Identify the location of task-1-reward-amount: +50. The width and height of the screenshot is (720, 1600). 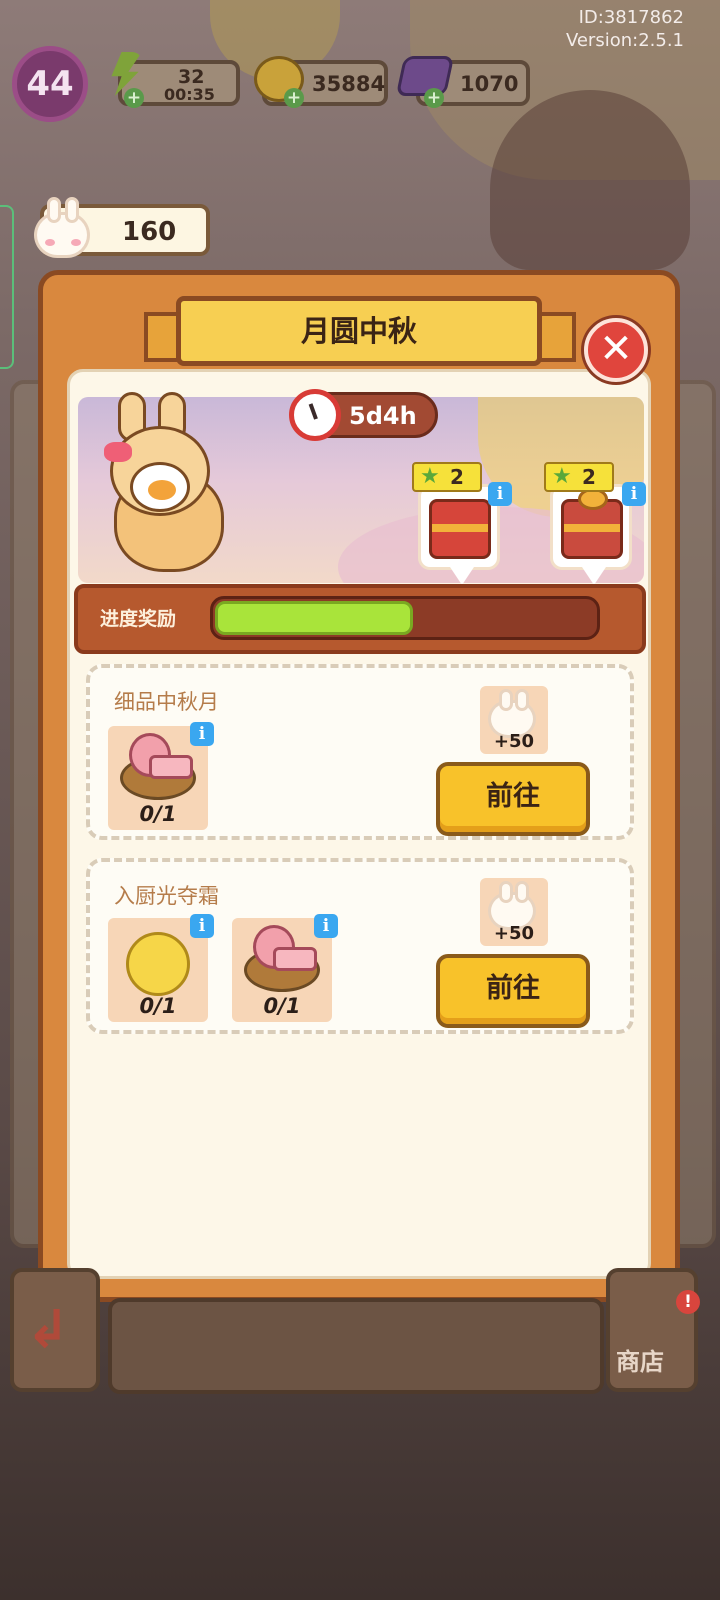
(514, 741).